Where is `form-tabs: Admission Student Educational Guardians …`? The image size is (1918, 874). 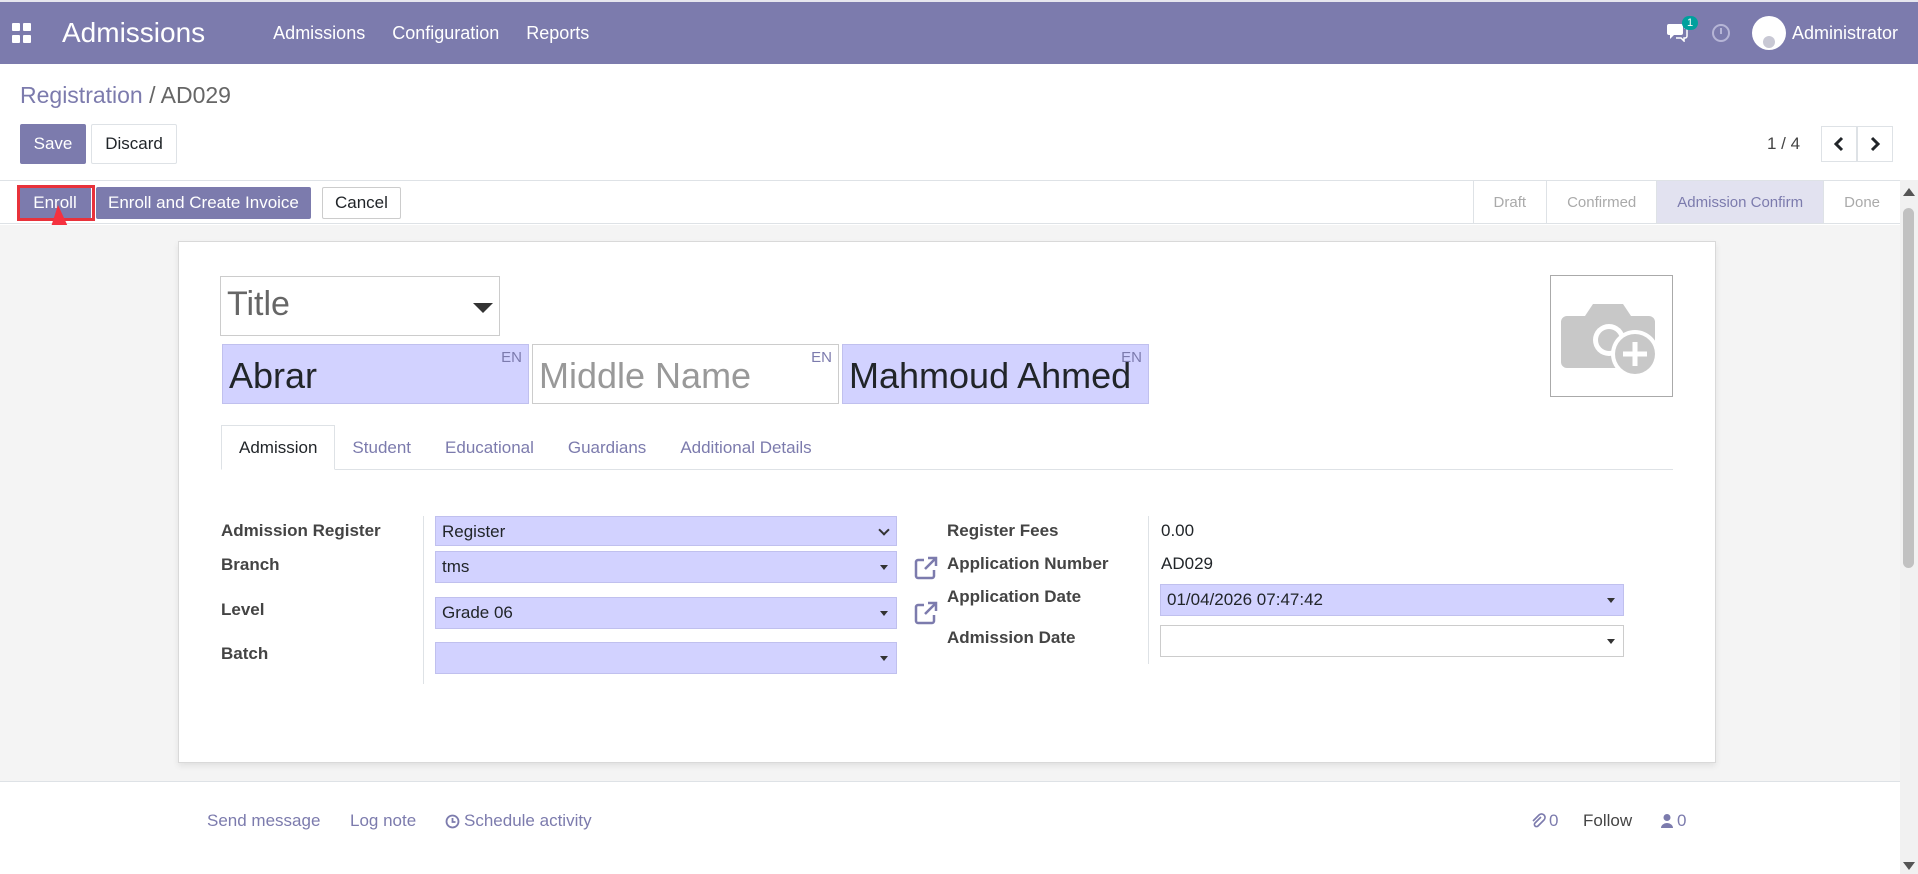
form-tabs: Admission Student Educational Guardians … is located at coordinates (947, 447).